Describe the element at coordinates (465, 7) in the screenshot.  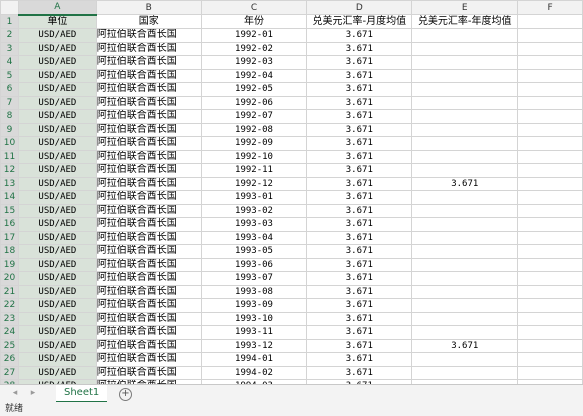
I see `column-header-e: E` at that location.